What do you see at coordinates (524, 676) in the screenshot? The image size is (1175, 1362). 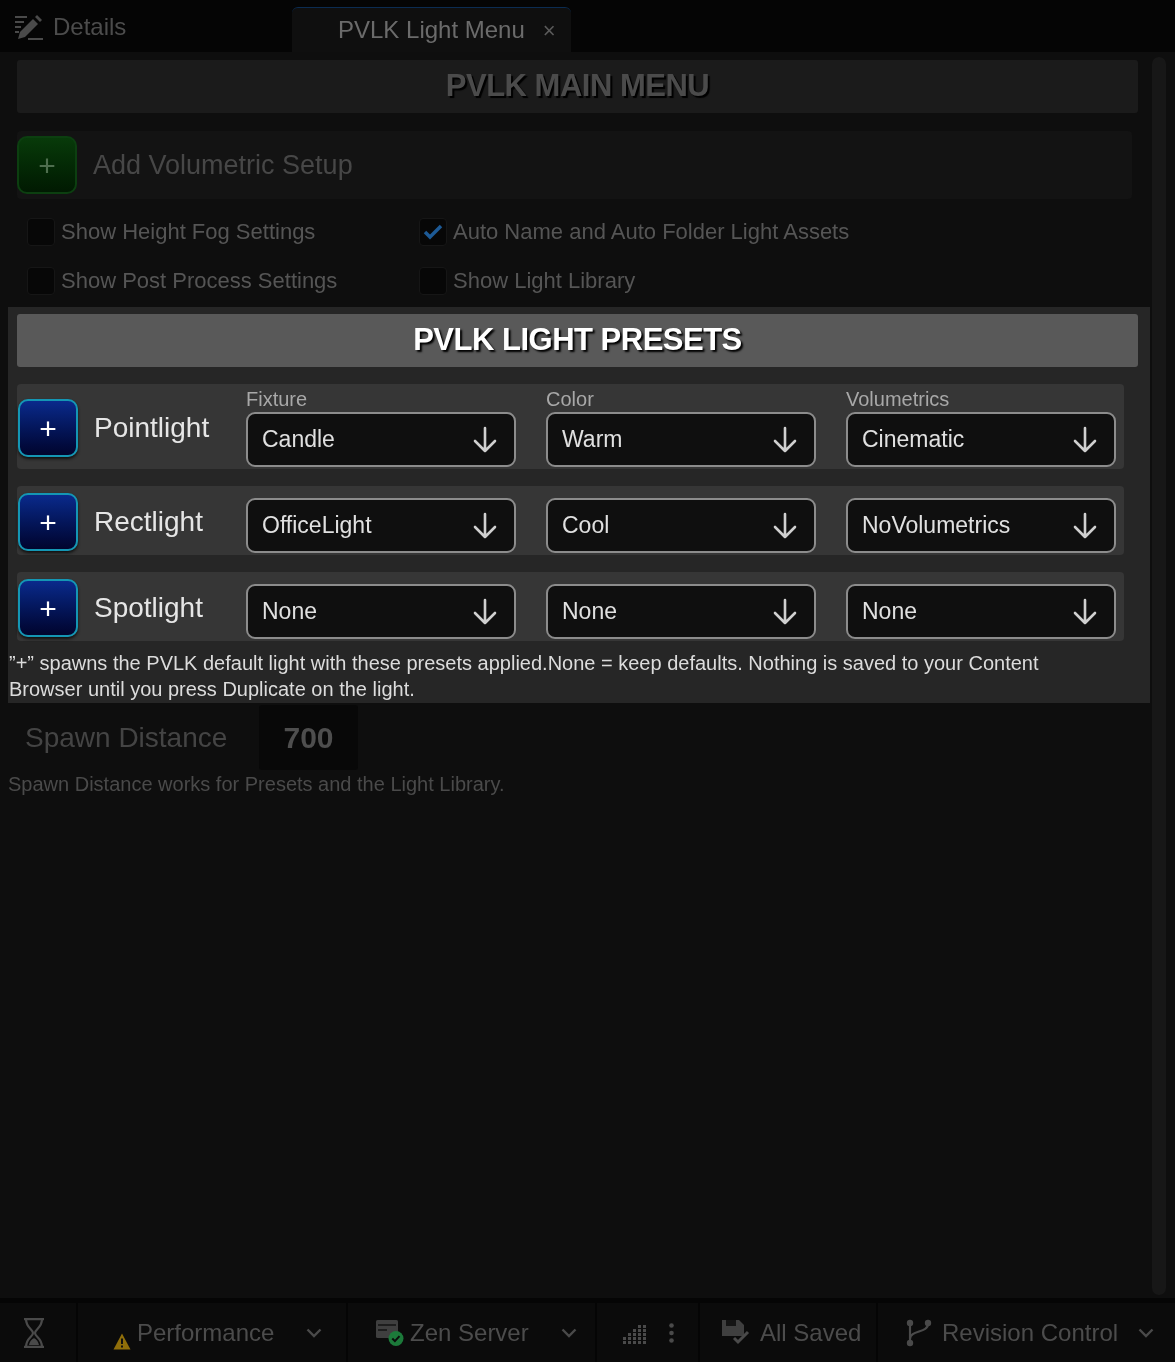 I see `presets-note: ”+” spawns the PVLK default light with these presets applied.None = keep defaults. Nothing is saved to your Content Browser until you press Duplicate on the light.` at bounding box center [524, 676].